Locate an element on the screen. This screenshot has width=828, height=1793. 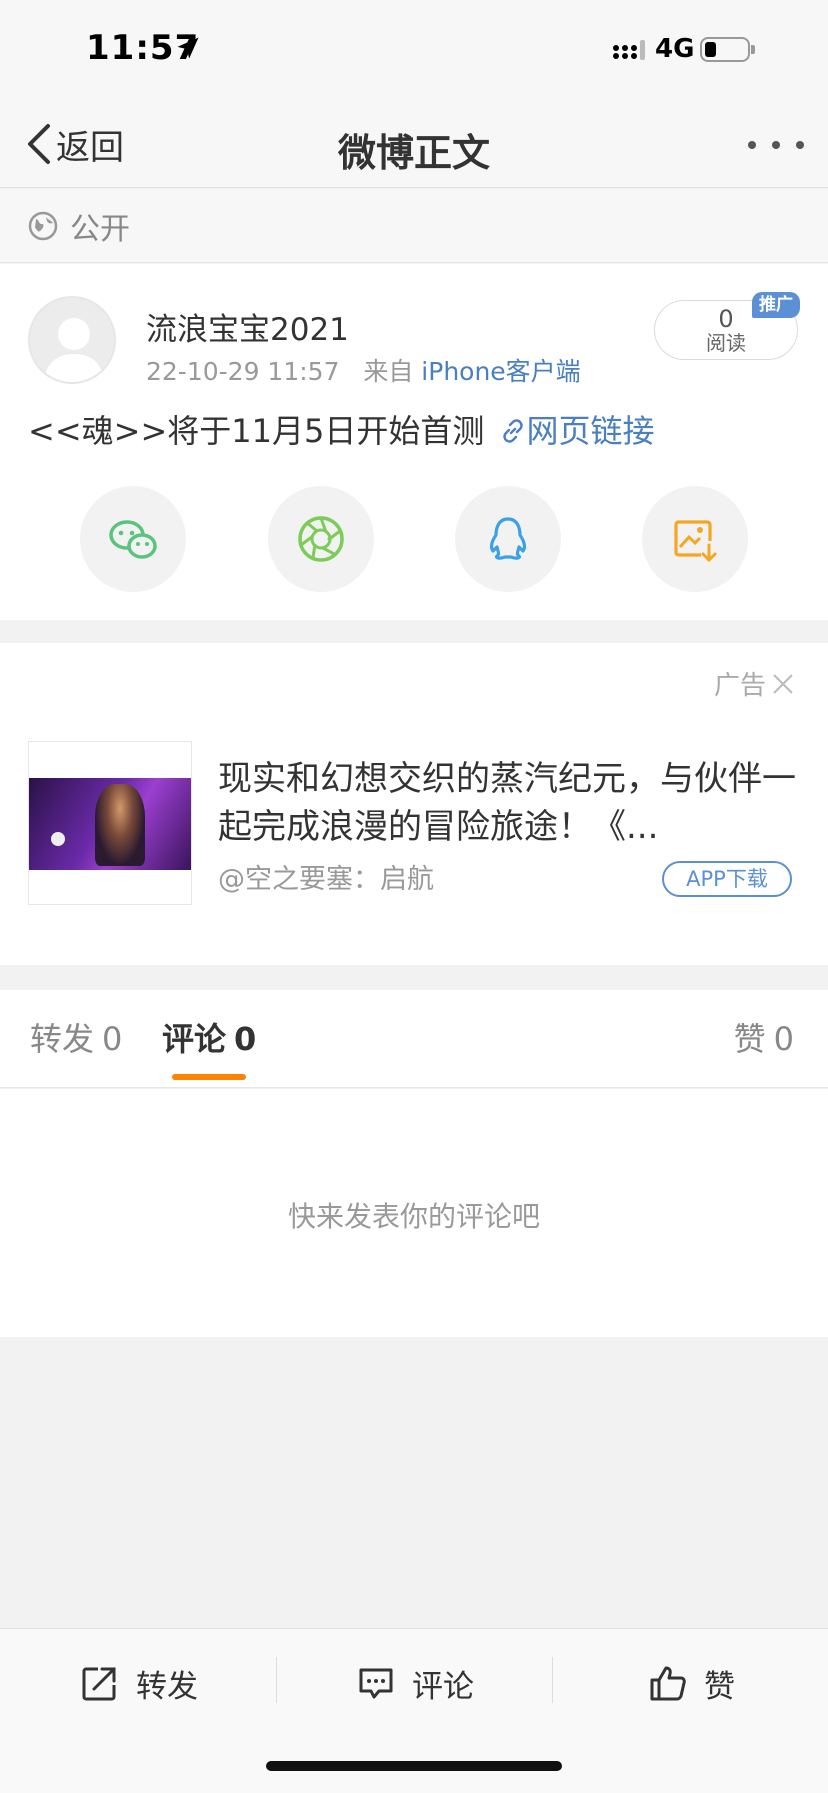
avatar is located at coordinates (72, 340).